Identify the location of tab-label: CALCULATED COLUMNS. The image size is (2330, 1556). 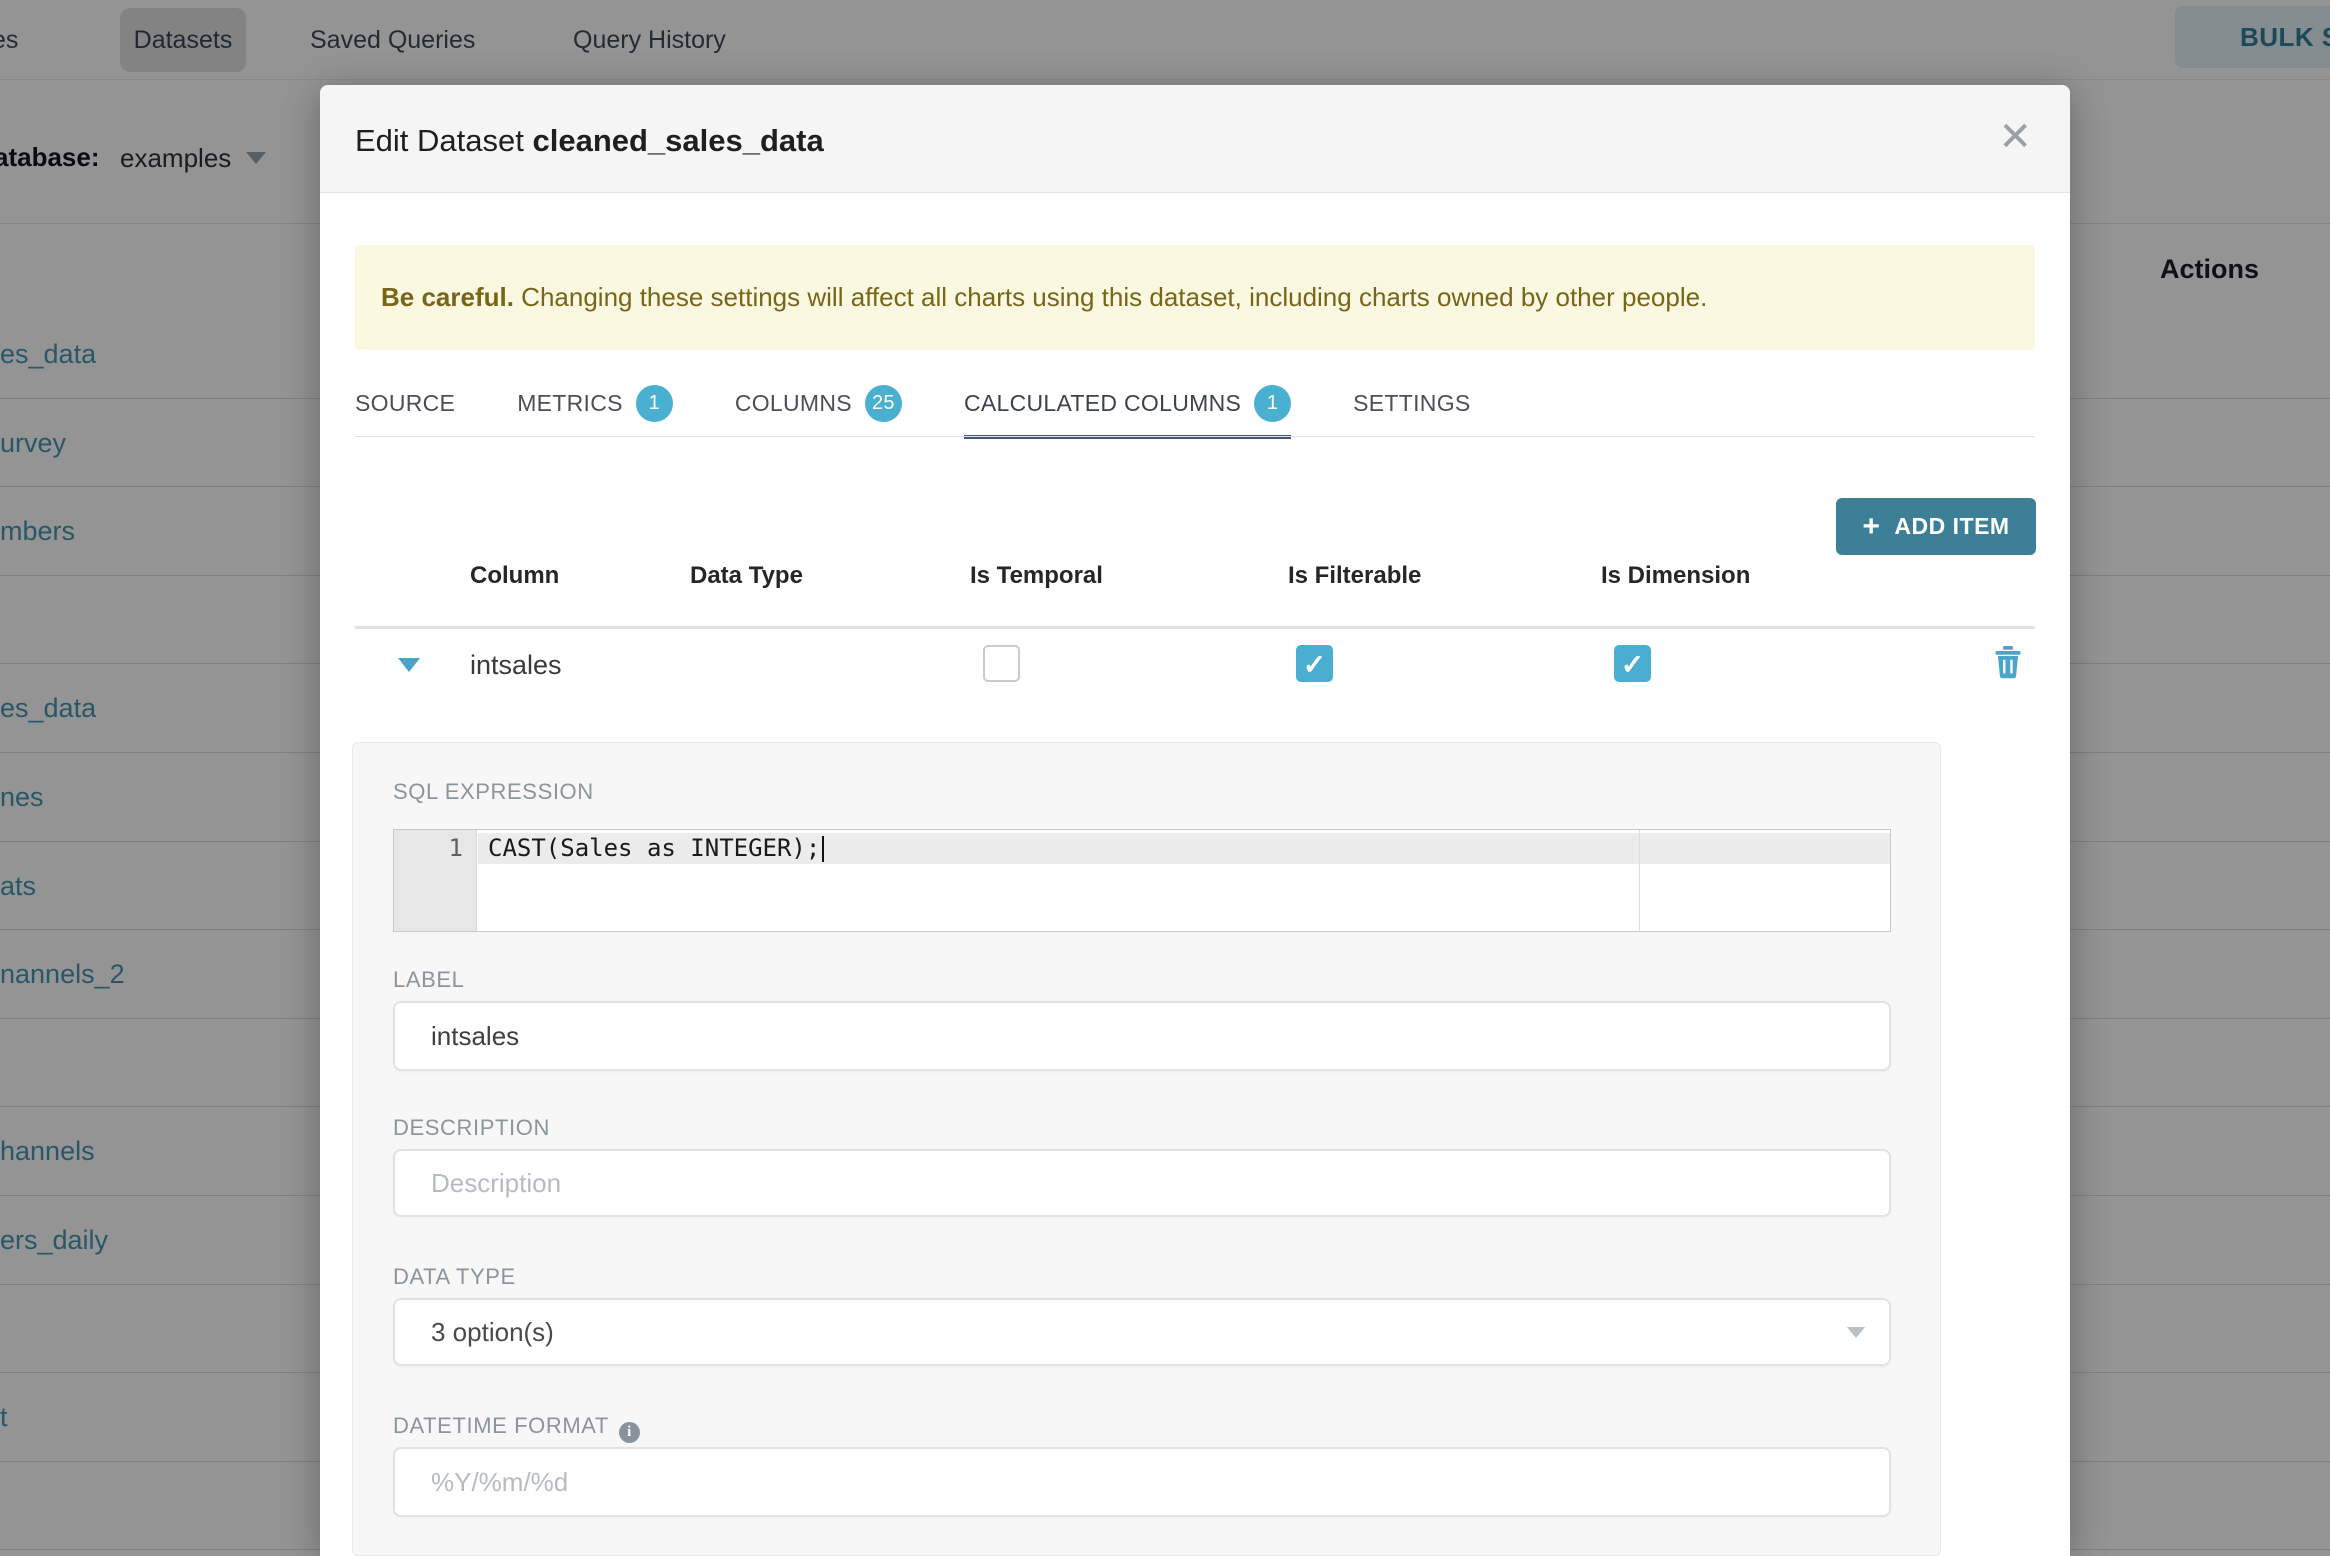
(1102, 402).